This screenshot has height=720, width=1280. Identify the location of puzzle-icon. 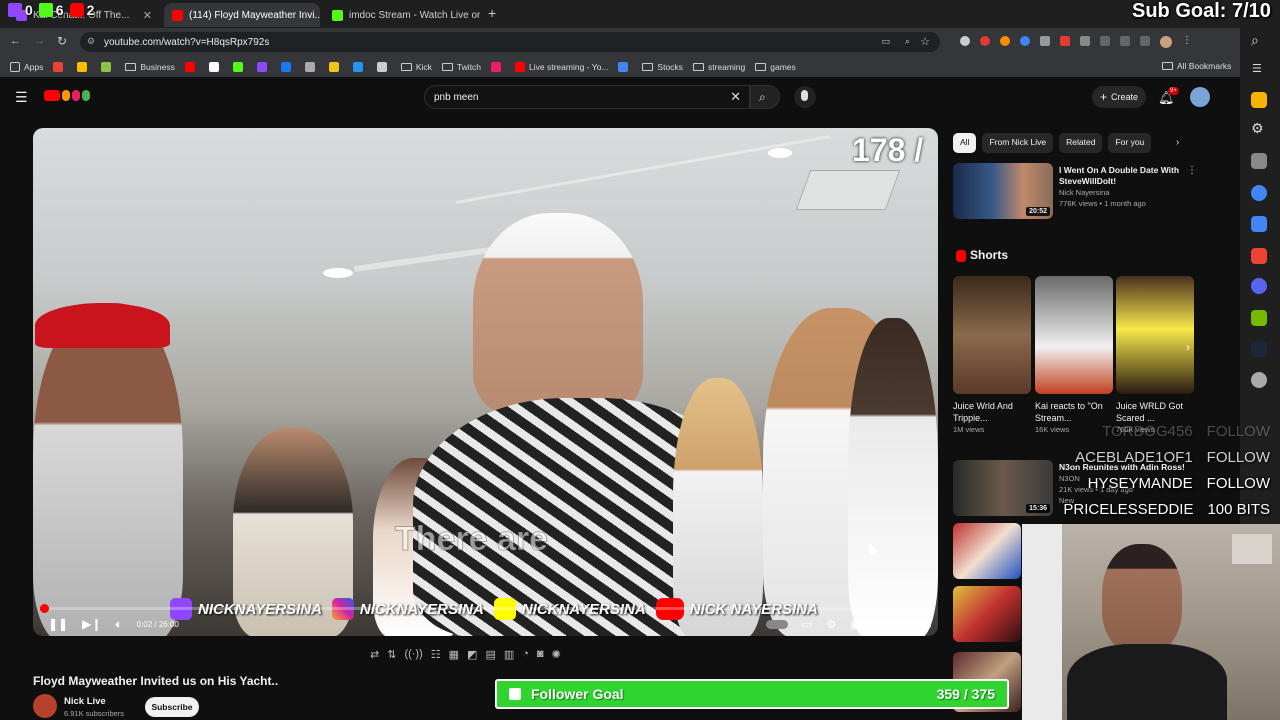
(1085, 41).